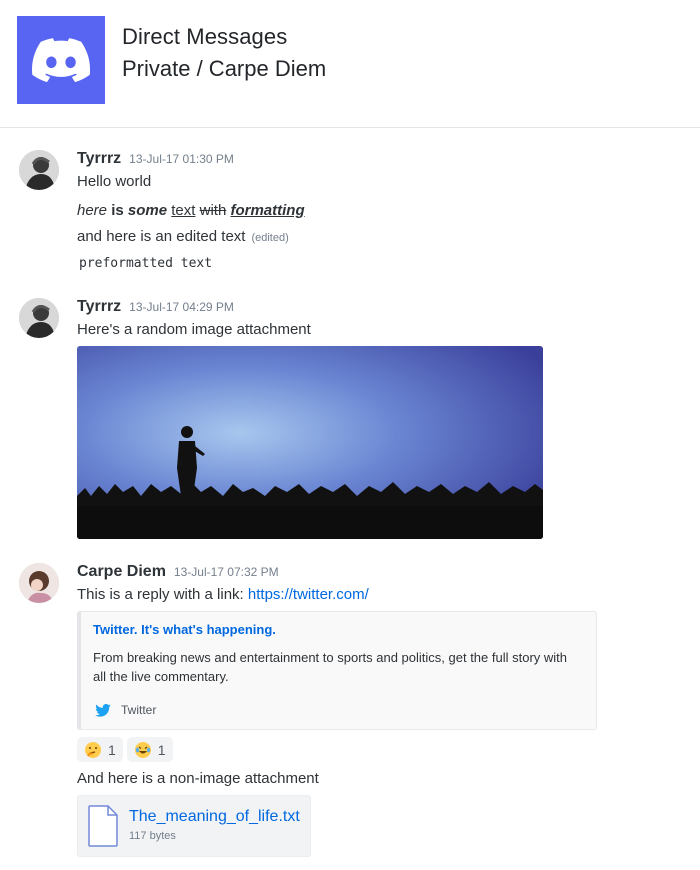  I want to click on embed-title: Twitter. It's what's happening., so click(184, 629).